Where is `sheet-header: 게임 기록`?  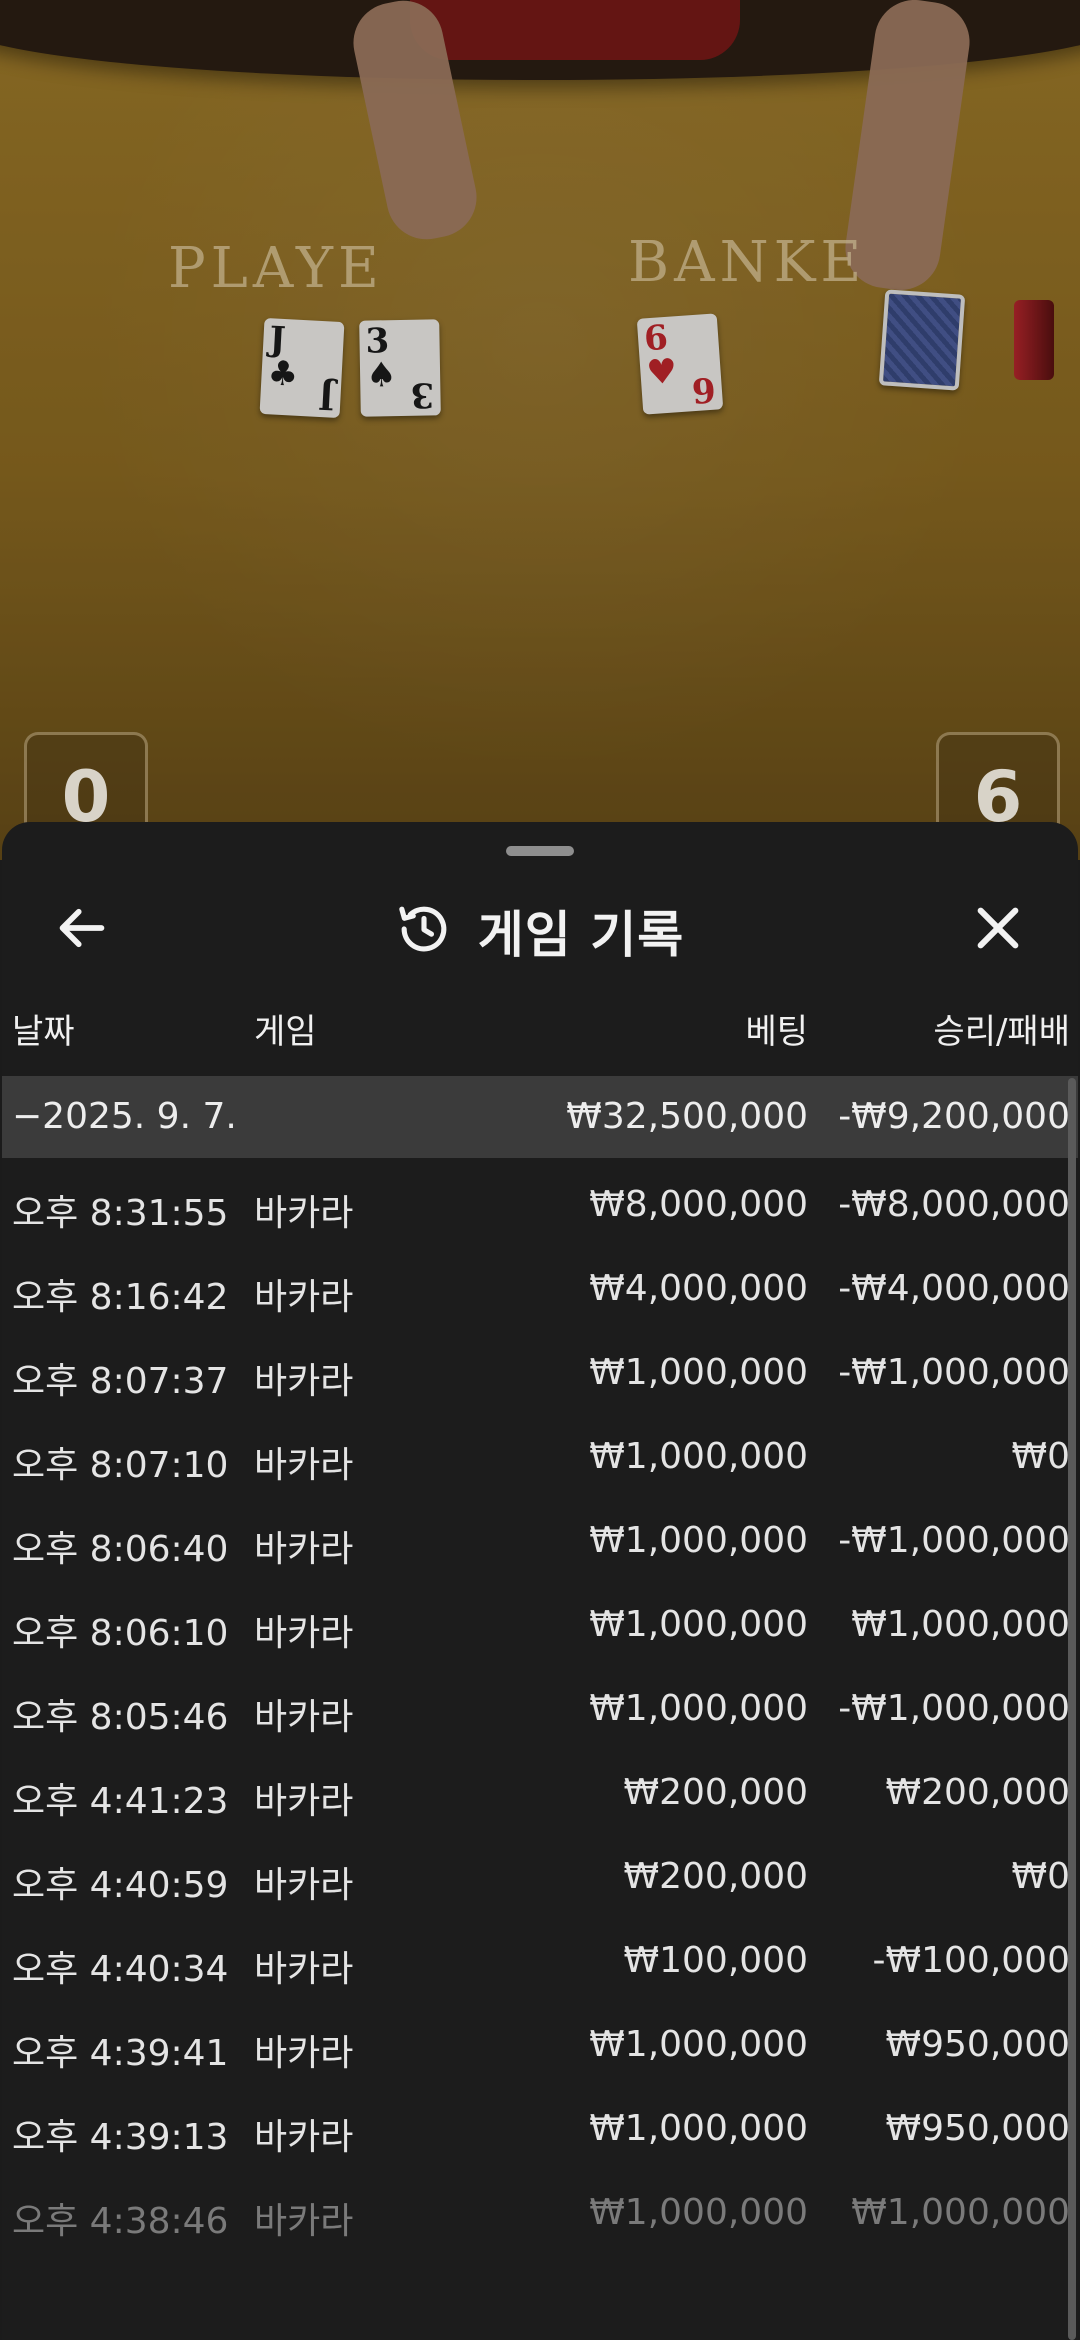 sheet-header: 게임 기록 is located at coordinates (540, 931).